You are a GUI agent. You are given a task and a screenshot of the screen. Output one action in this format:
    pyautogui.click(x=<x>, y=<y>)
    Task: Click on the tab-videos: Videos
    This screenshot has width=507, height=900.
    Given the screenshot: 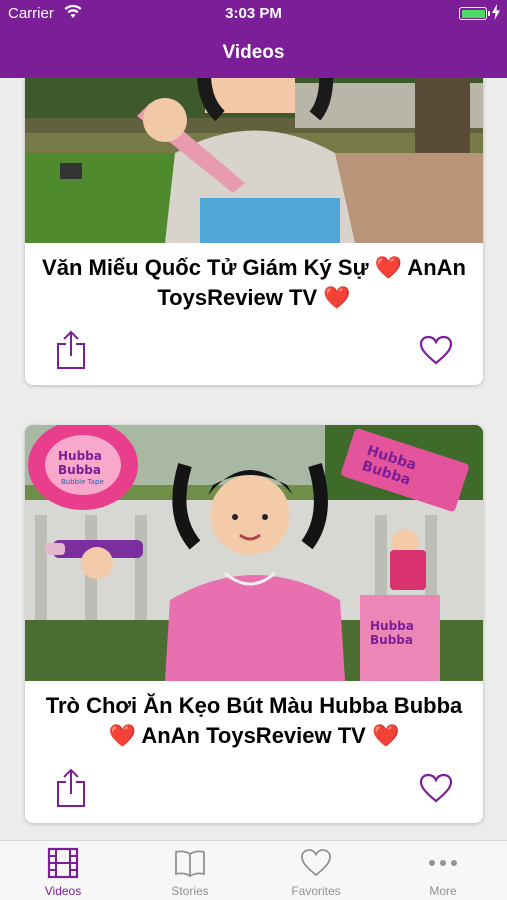 What is the action you would take?
    pyautogui.click(x=63, y=870)
    